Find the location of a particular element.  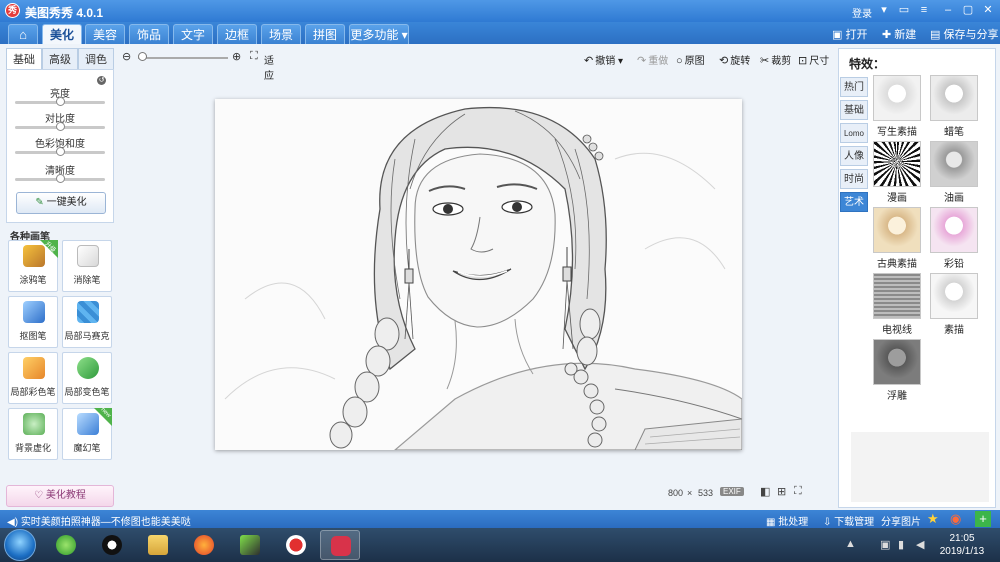

sharpness-slider is located at coordinates (60, 178).